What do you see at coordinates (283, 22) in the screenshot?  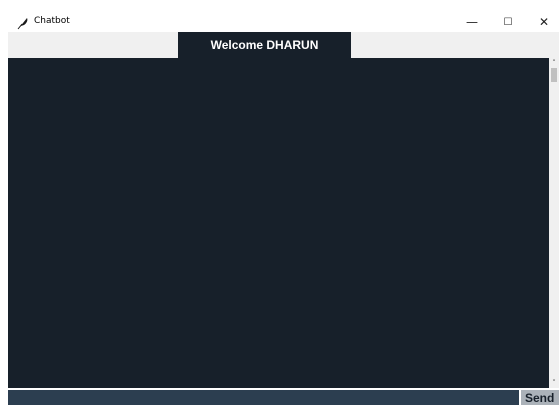 I see `title-bar: Chatbot — ☐ ✕` at bounding box center [283, 22].